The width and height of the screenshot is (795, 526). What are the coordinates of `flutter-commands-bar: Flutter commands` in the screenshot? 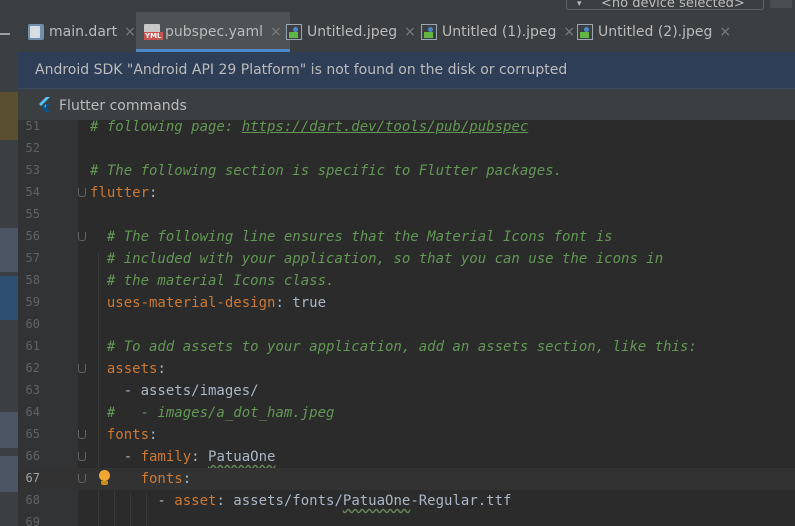 It's located at (406, 104).